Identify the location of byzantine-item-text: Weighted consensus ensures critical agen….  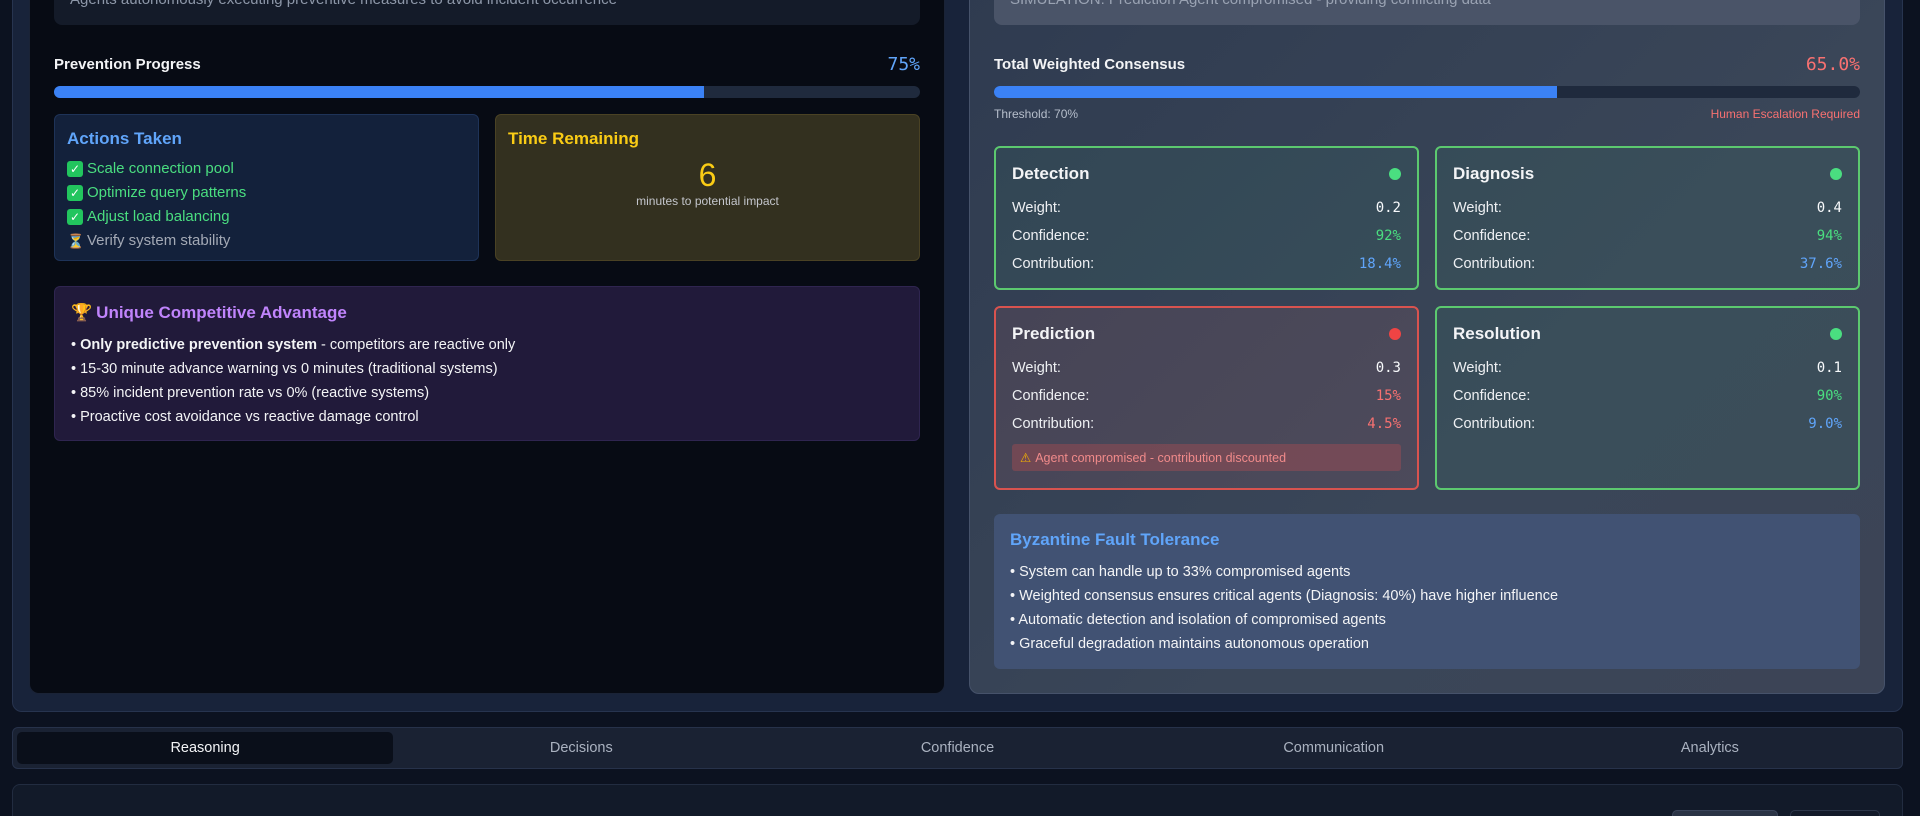
(1289, 596).